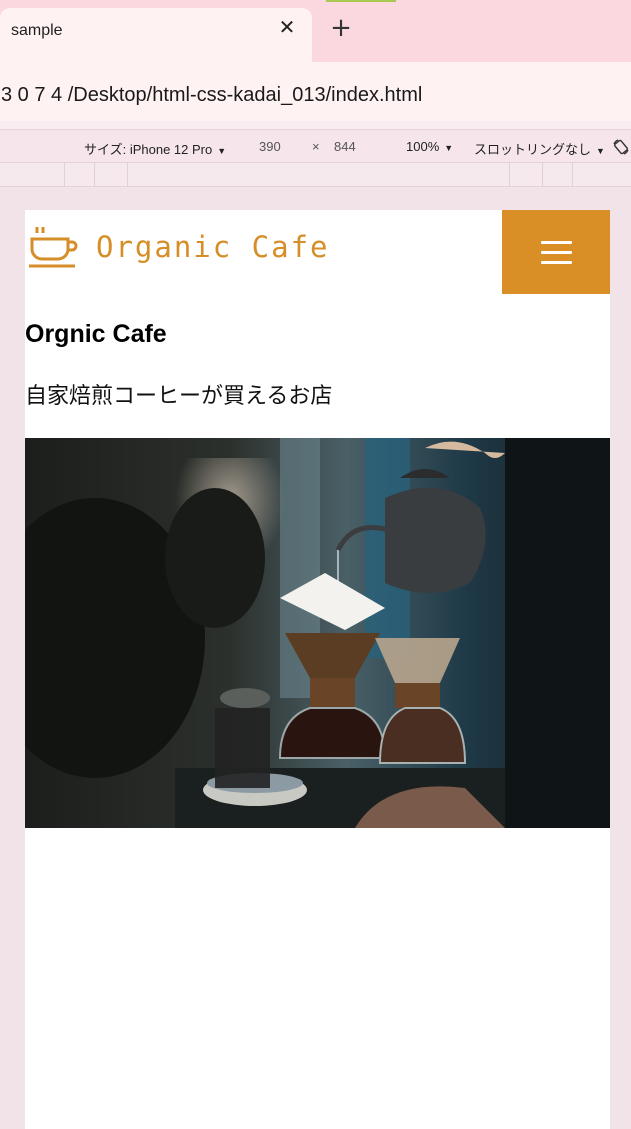  What do you see at coordinates (315, 125) in the screenshot?
I see `divider` at bounding box center [315, 125].